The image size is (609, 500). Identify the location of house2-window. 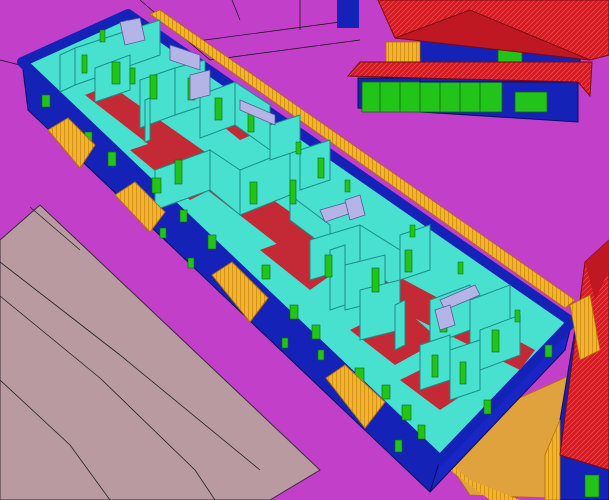
(592, 486).